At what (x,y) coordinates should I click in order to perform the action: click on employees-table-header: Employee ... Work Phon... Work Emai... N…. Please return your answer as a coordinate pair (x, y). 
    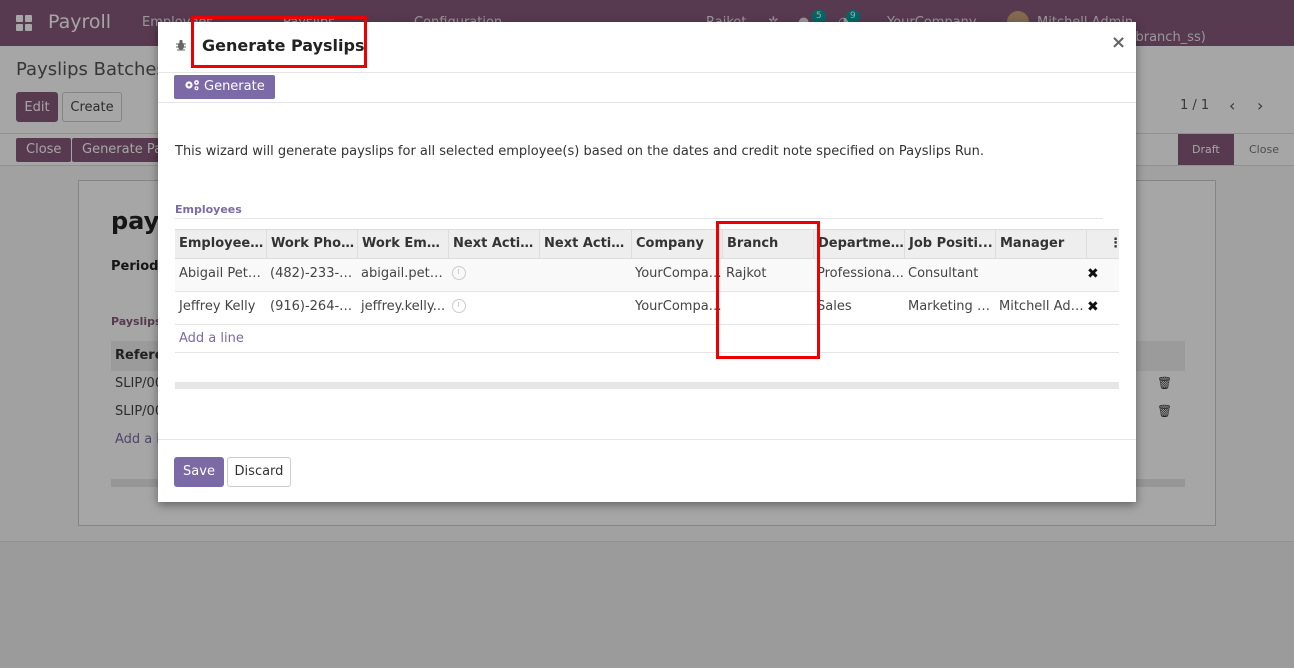
    Looking at the image, I should click on (648, 244).